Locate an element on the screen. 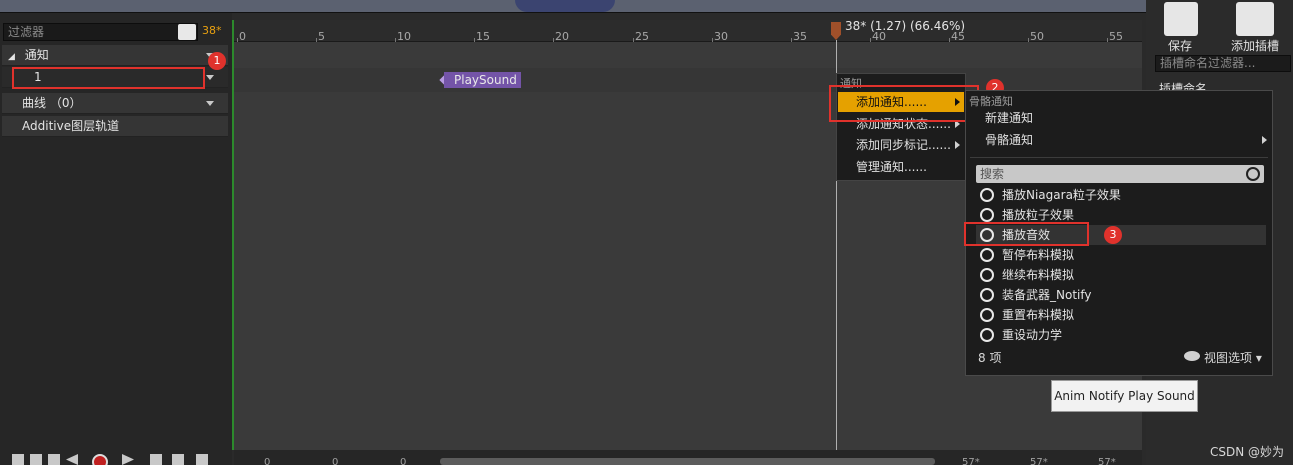 The image size is (1293, 465). watermark: CSDN @妙为 is located at coordinates (1247, 452).